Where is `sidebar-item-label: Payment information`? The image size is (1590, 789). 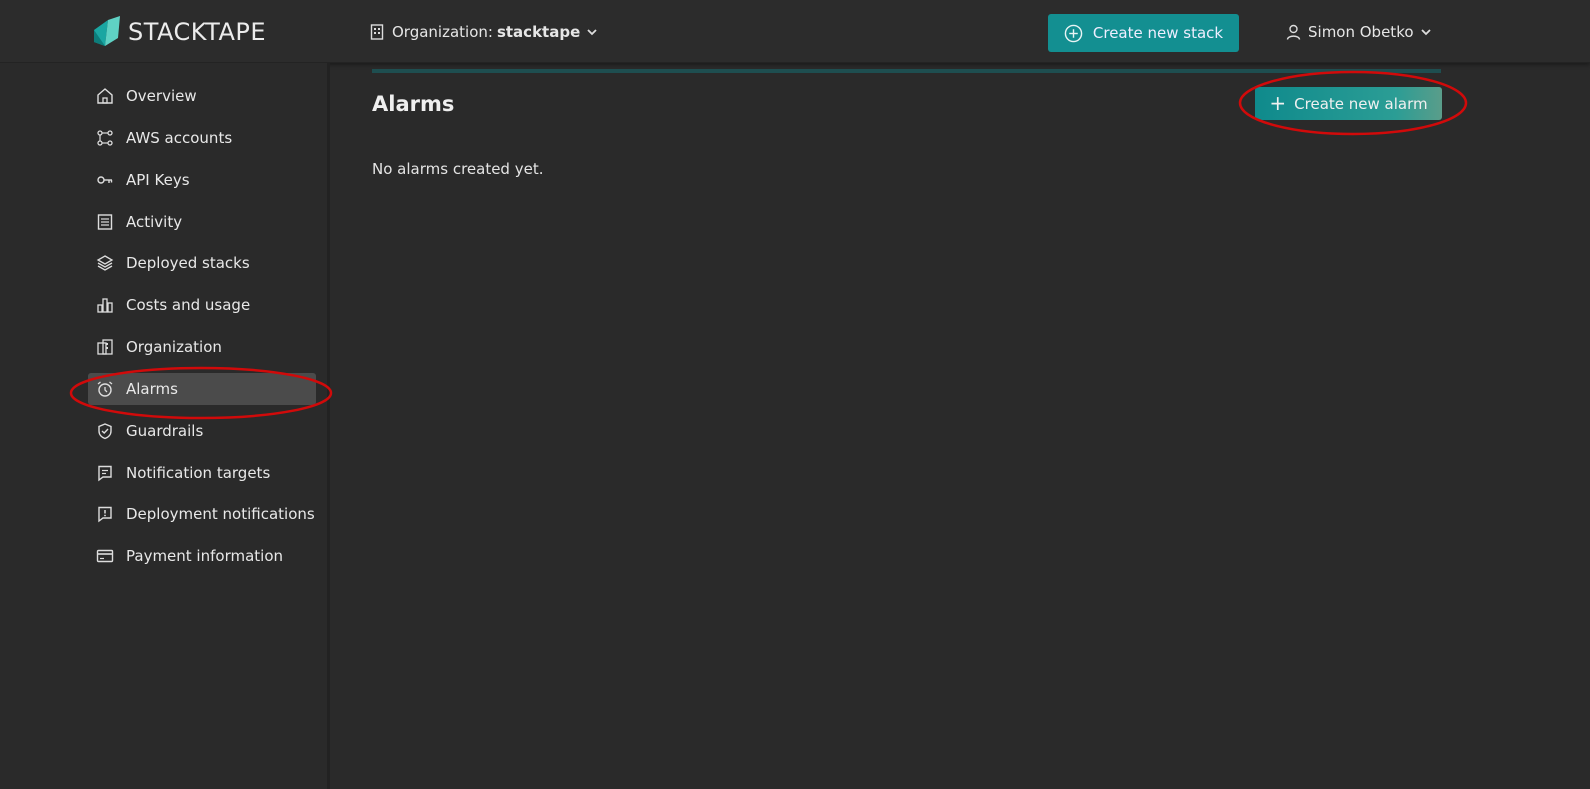 sidebar-item-label: Payment information is located at coordinates (205, 556).